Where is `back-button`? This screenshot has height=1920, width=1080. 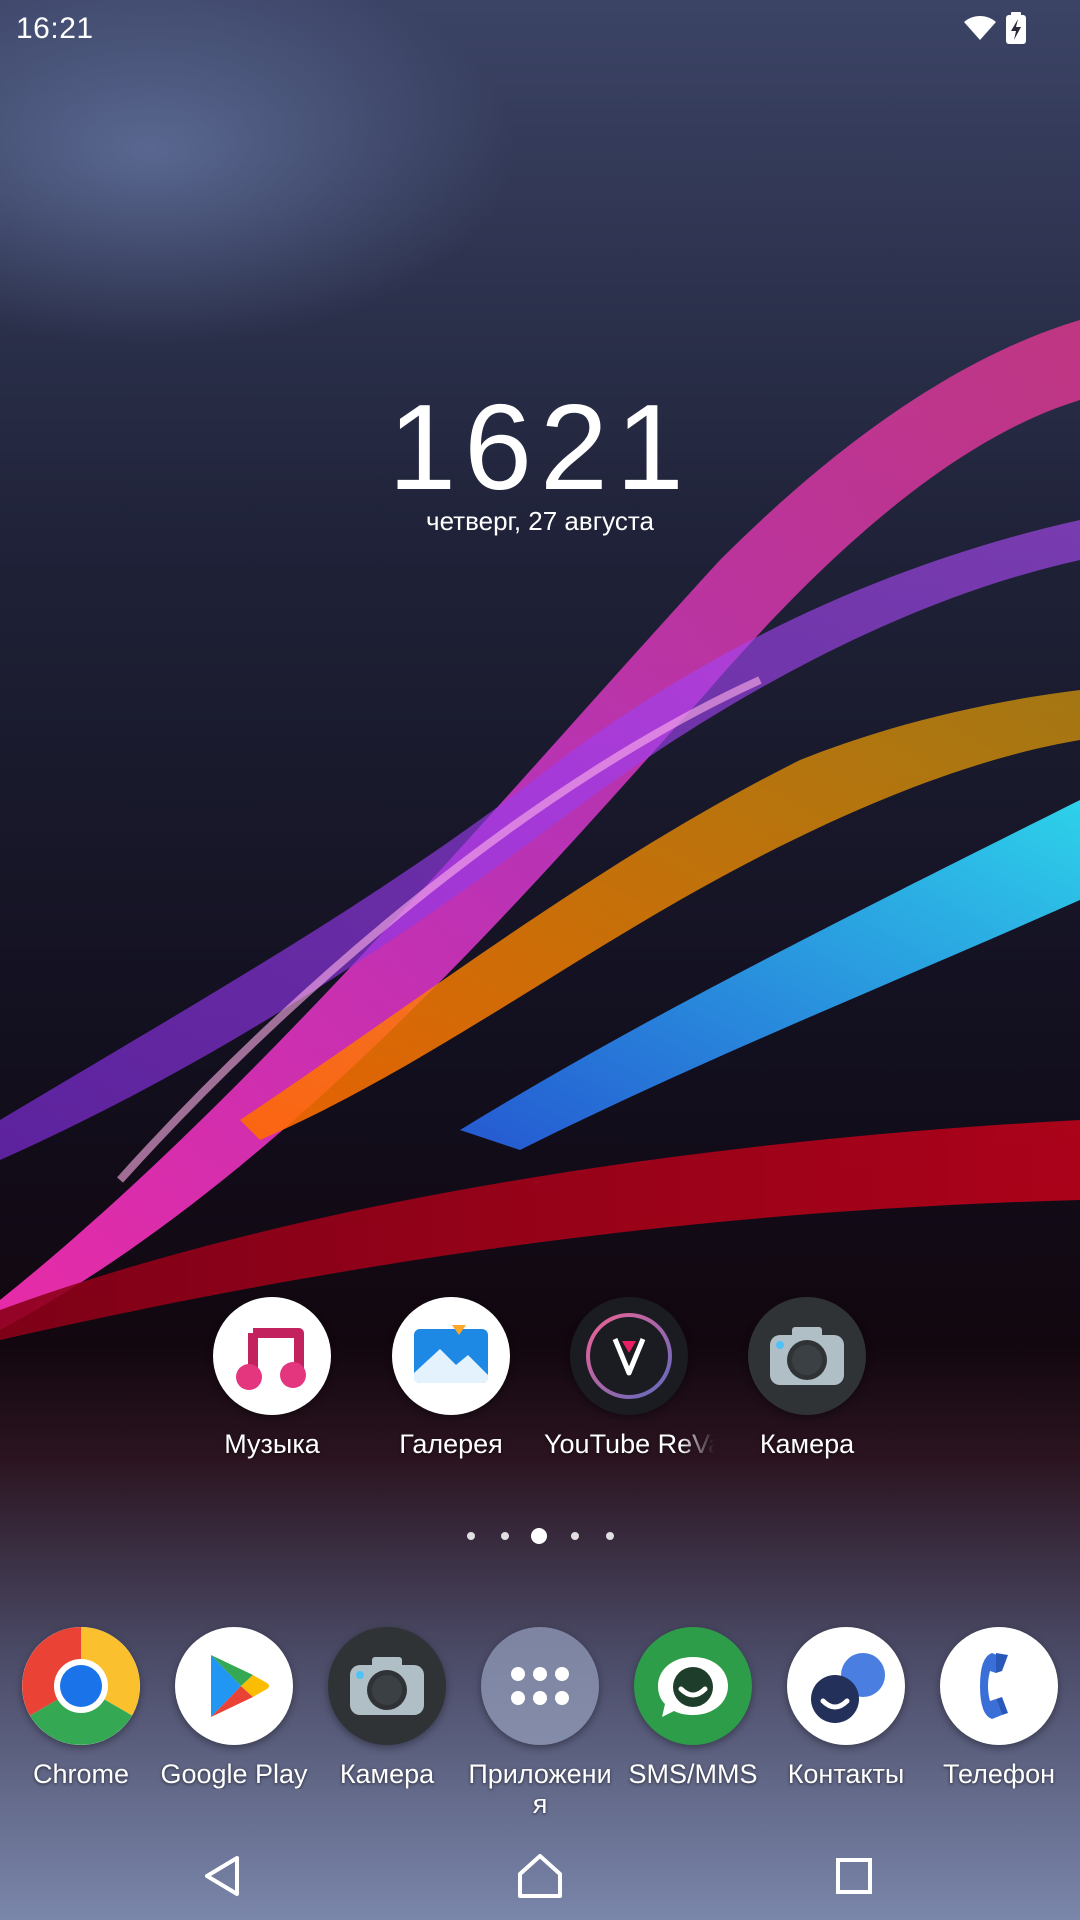 back-button is located at coordinates (223, 1876).